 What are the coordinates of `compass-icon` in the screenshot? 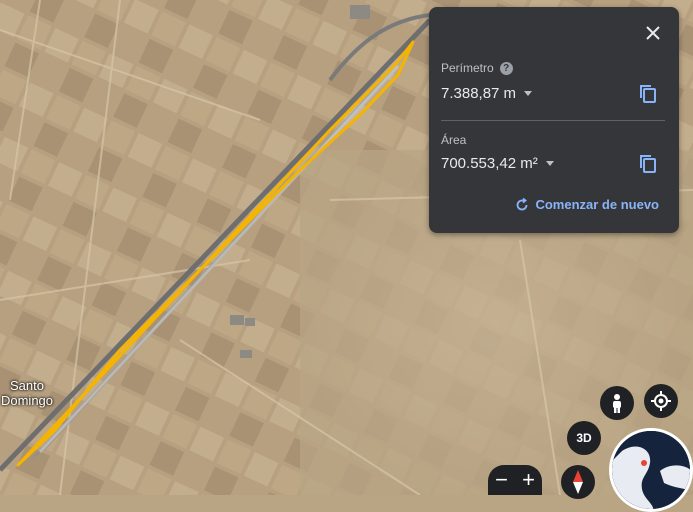 It's located at (578, 482).